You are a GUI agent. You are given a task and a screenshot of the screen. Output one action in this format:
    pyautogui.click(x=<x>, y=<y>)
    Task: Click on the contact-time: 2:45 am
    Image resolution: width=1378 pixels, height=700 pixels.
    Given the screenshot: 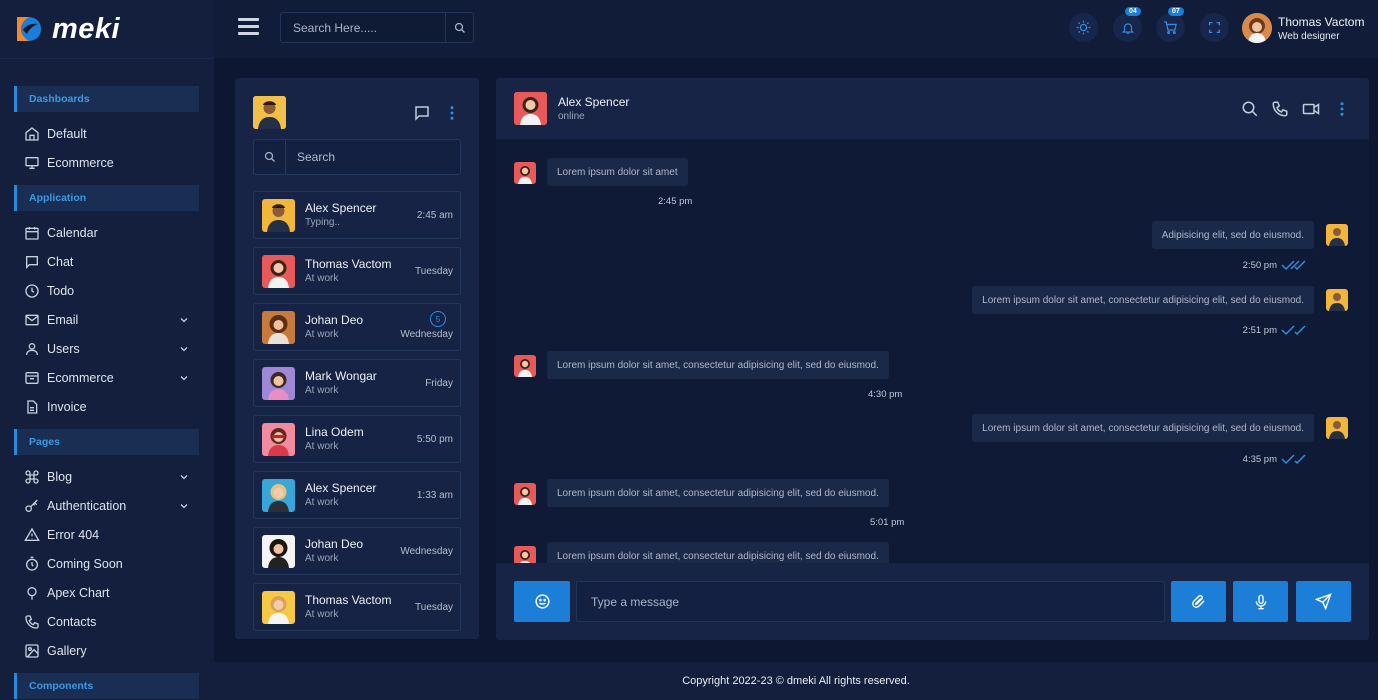 What is the action you would take?
    pyautogui.click(x=434, y=215)
    